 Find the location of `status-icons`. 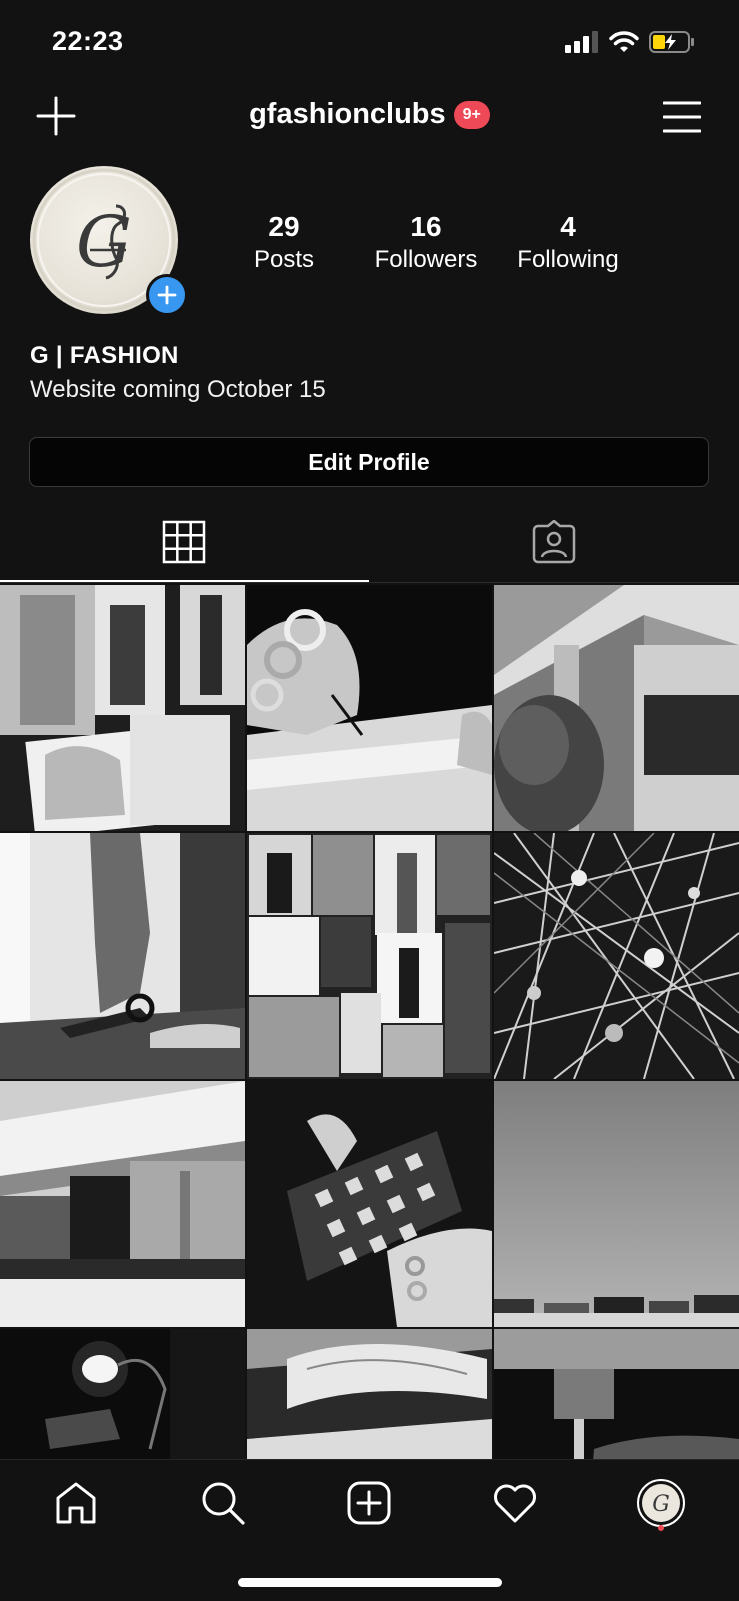

status-icons is located at coordinates (630, 42).